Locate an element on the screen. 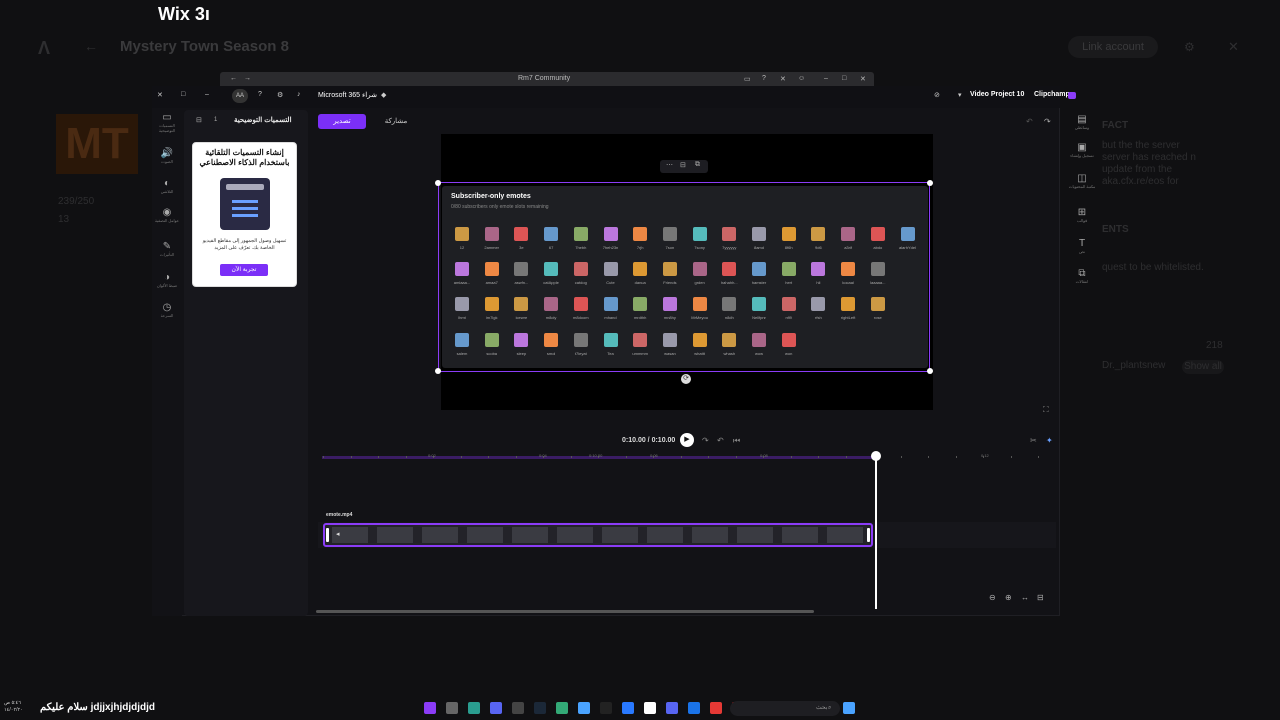 The image size is (1280, 720). rail-color: ◑ ضبط الألوان is located at coordinates (167, 280).